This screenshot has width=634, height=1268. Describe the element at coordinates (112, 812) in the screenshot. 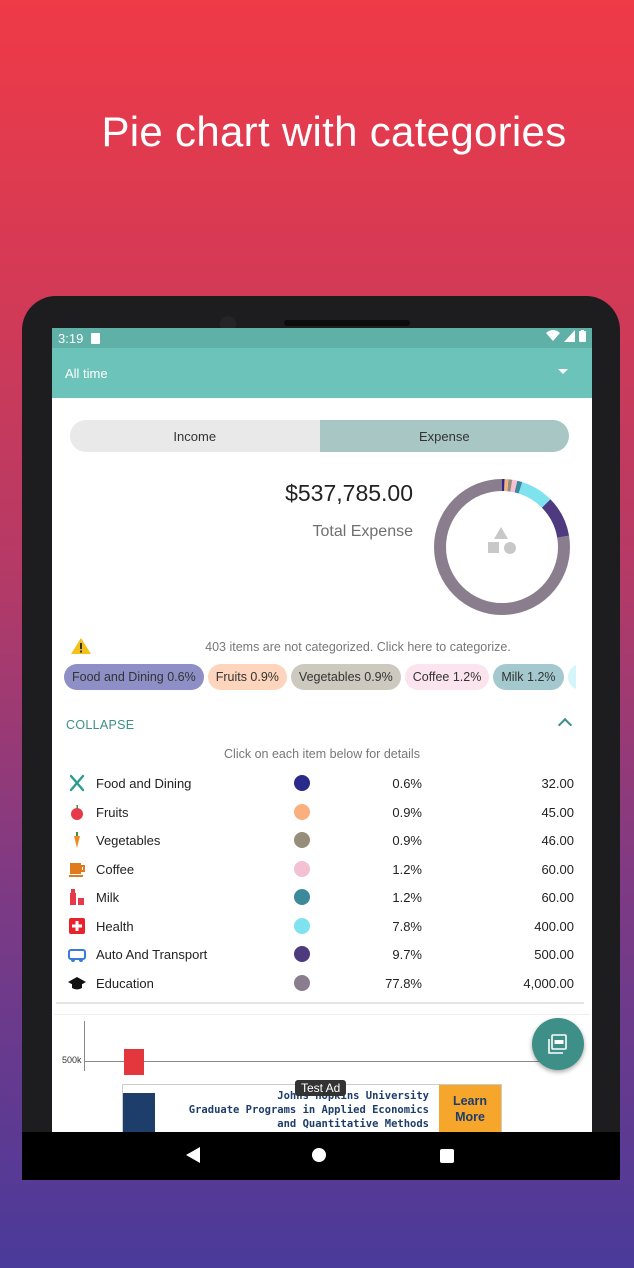

I see `category-name: Fruits` at that location.